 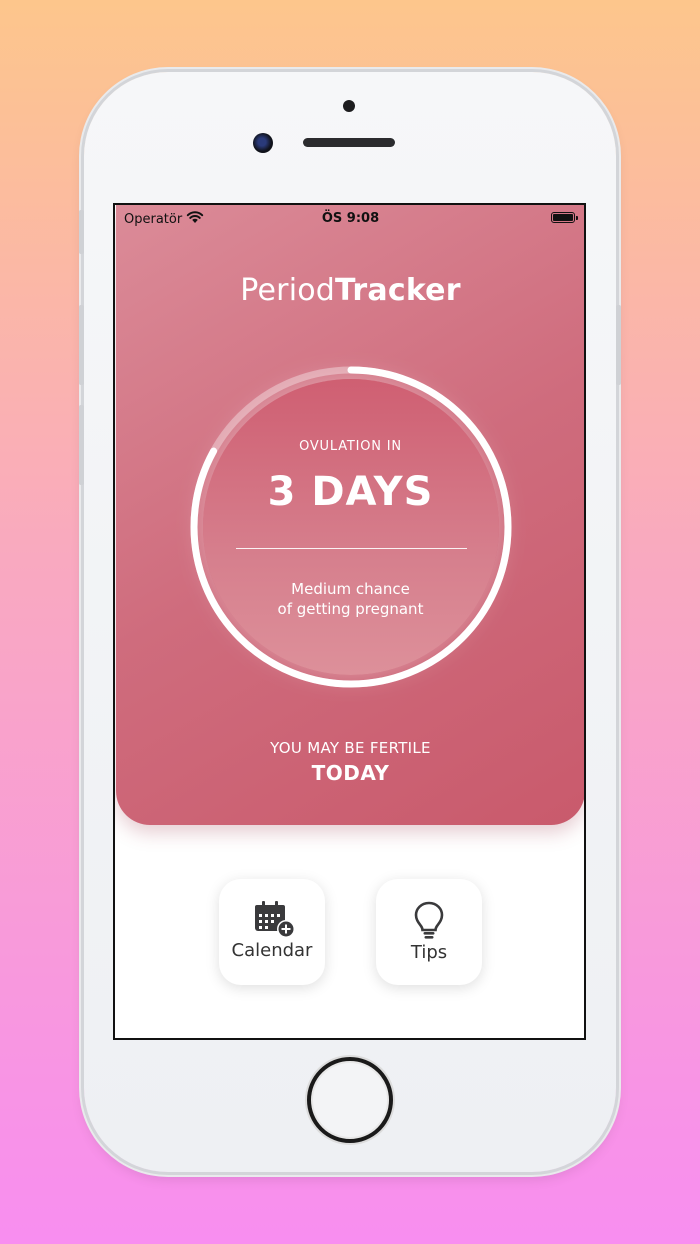 I want to click on battery-icon, so click(x=564, y=217).